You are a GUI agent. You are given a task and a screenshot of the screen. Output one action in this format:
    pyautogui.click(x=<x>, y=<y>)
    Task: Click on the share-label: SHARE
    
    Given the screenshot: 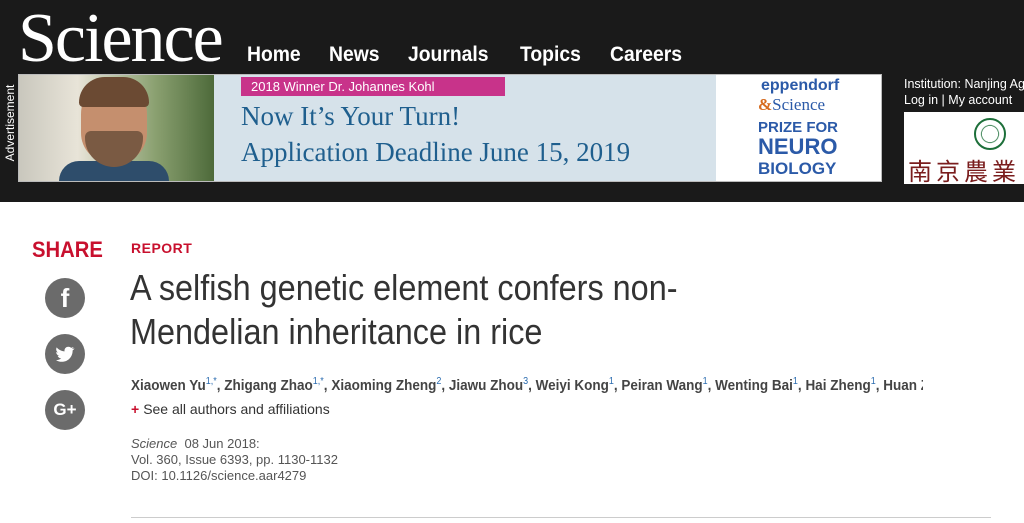 What is the action you would take?
    pyautogui.click(x=67, y=249)
    